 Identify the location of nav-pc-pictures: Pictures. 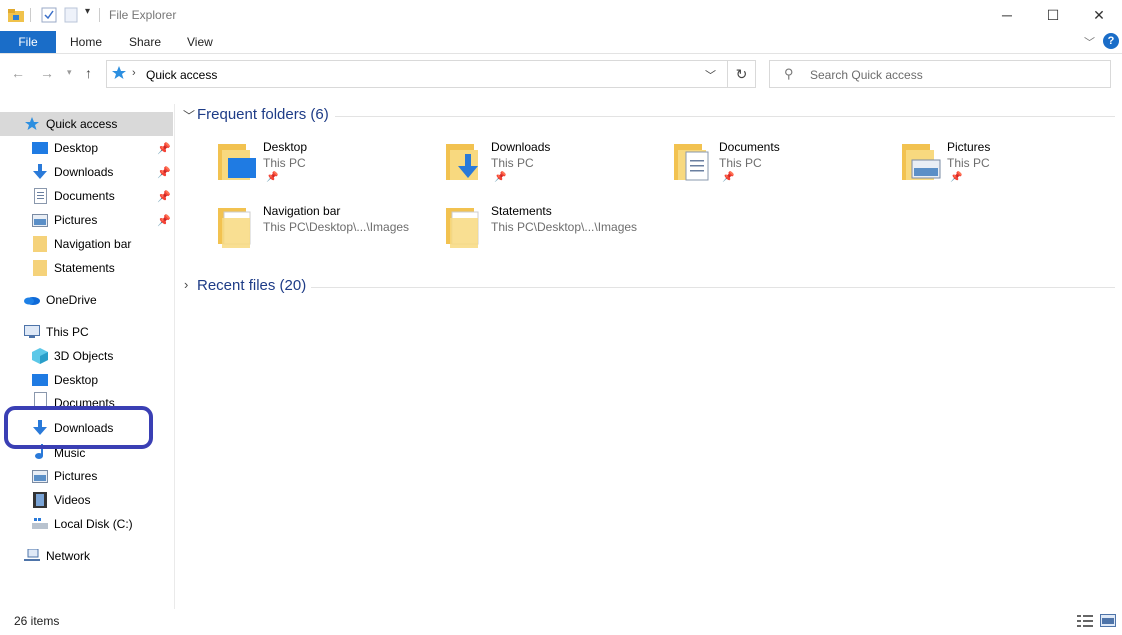
(86, 476).